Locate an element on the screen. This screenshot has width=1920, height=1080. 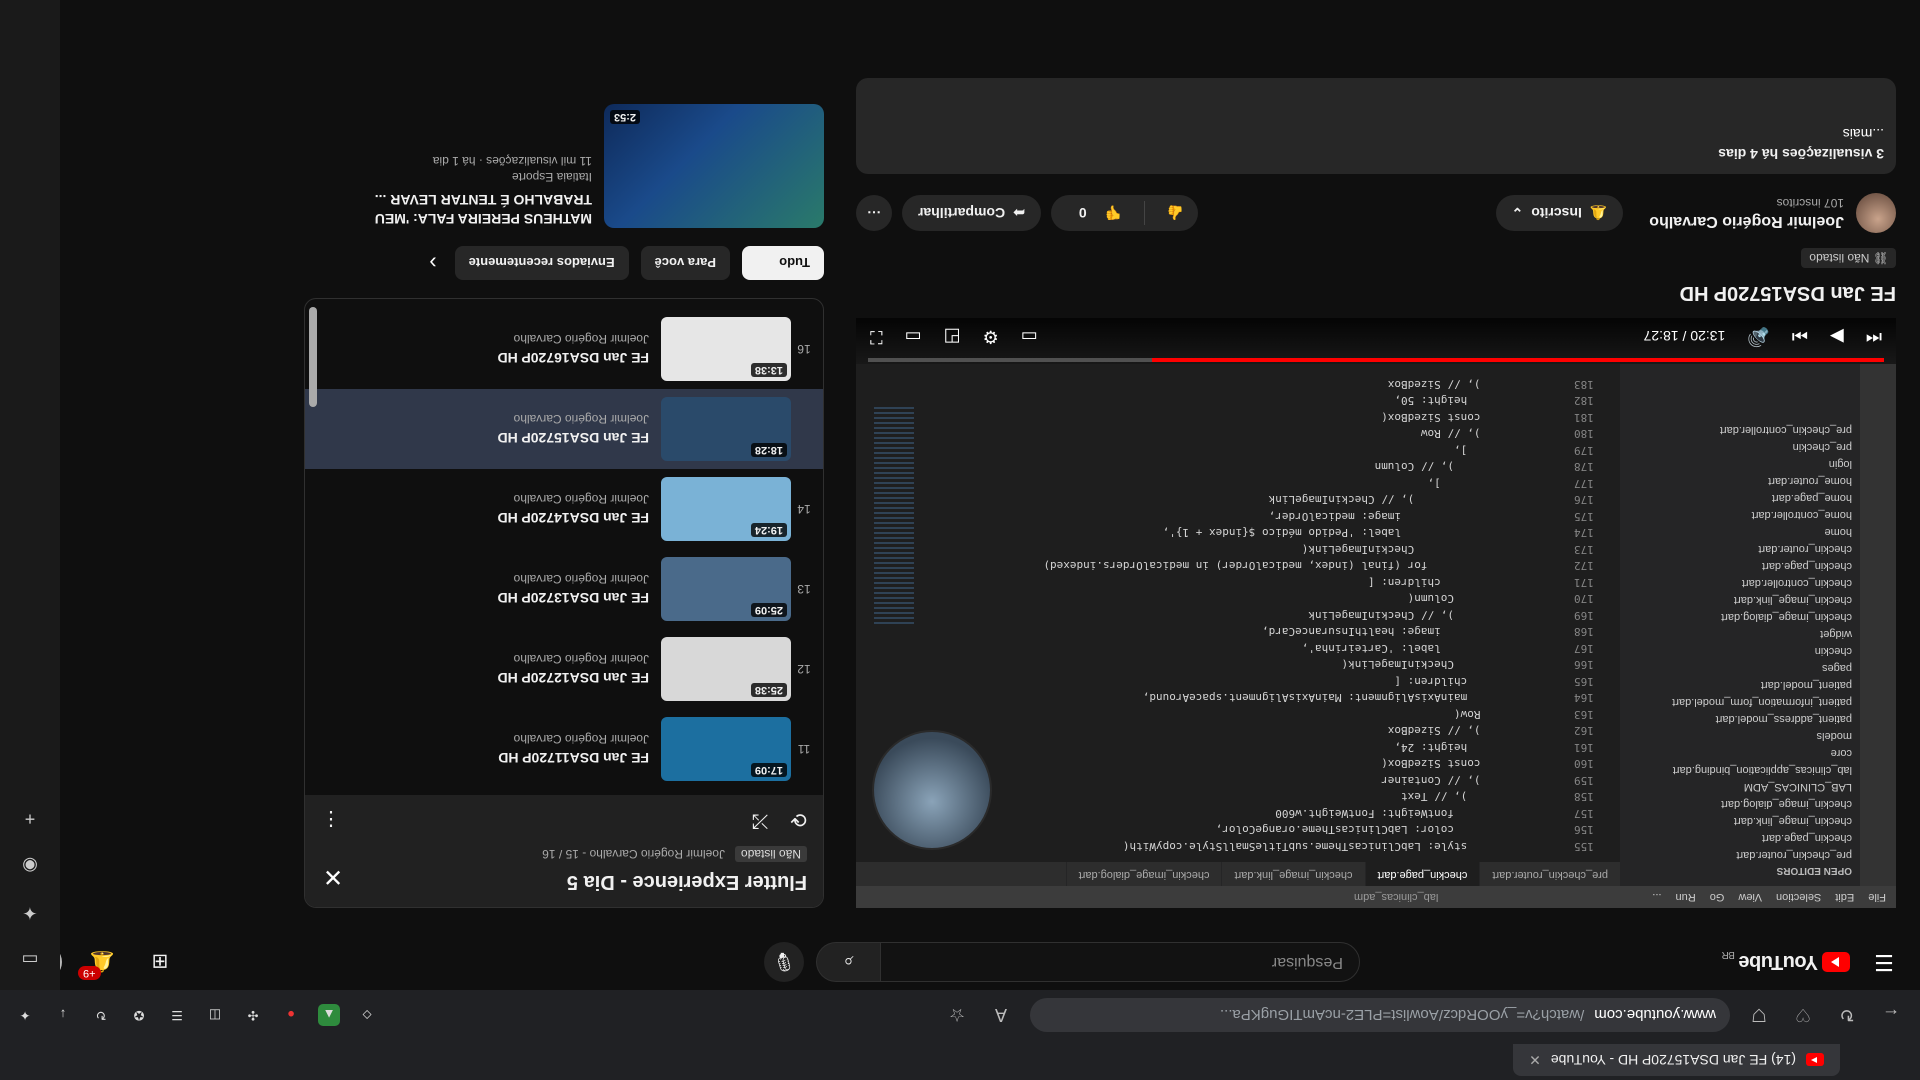
explorer-item: pages is located at coordinates (1740, 665).